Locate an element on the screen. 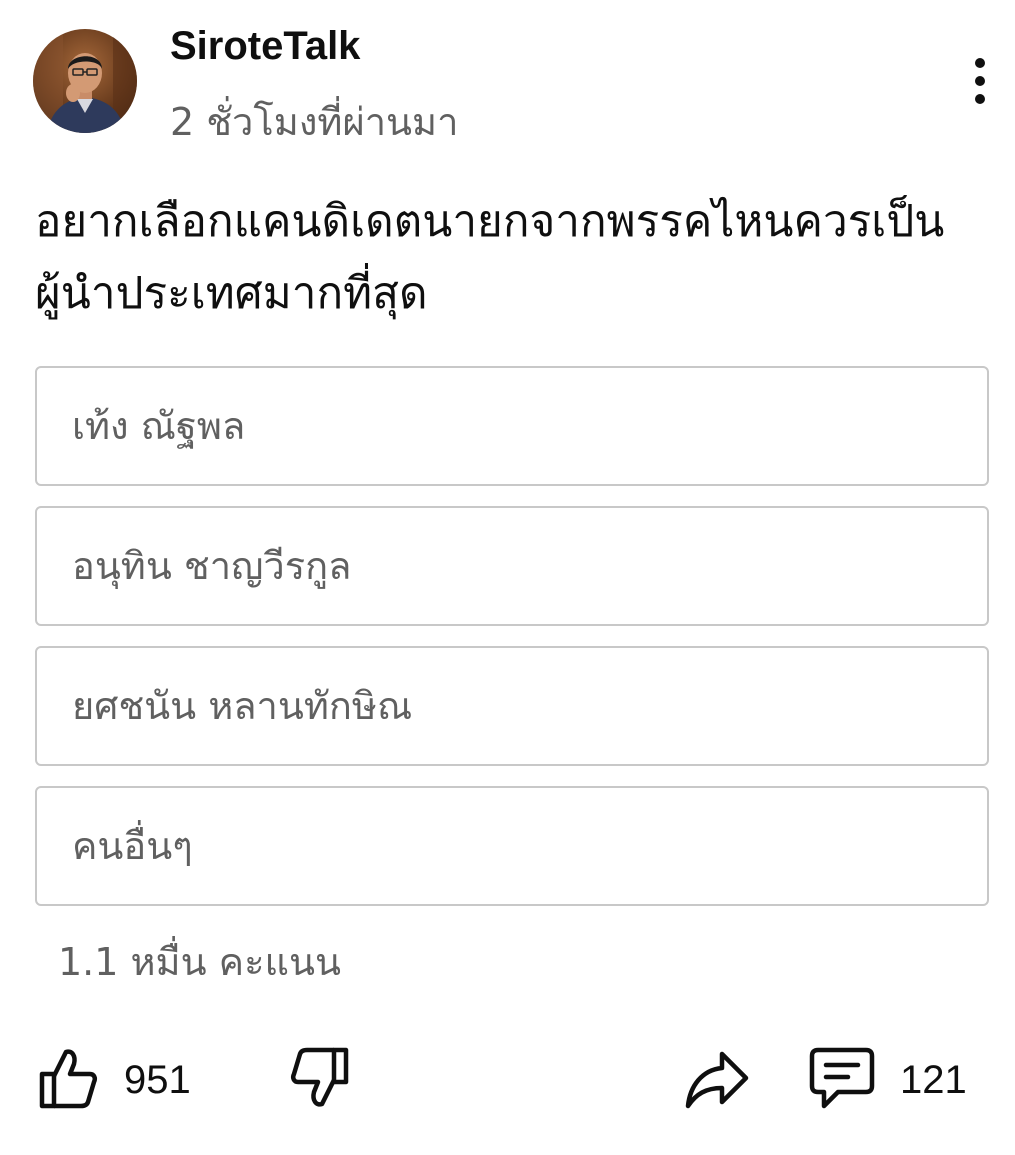 The height and width of the screenshot is (1155, 1015). share-button is located at coordinates (717, 1079).